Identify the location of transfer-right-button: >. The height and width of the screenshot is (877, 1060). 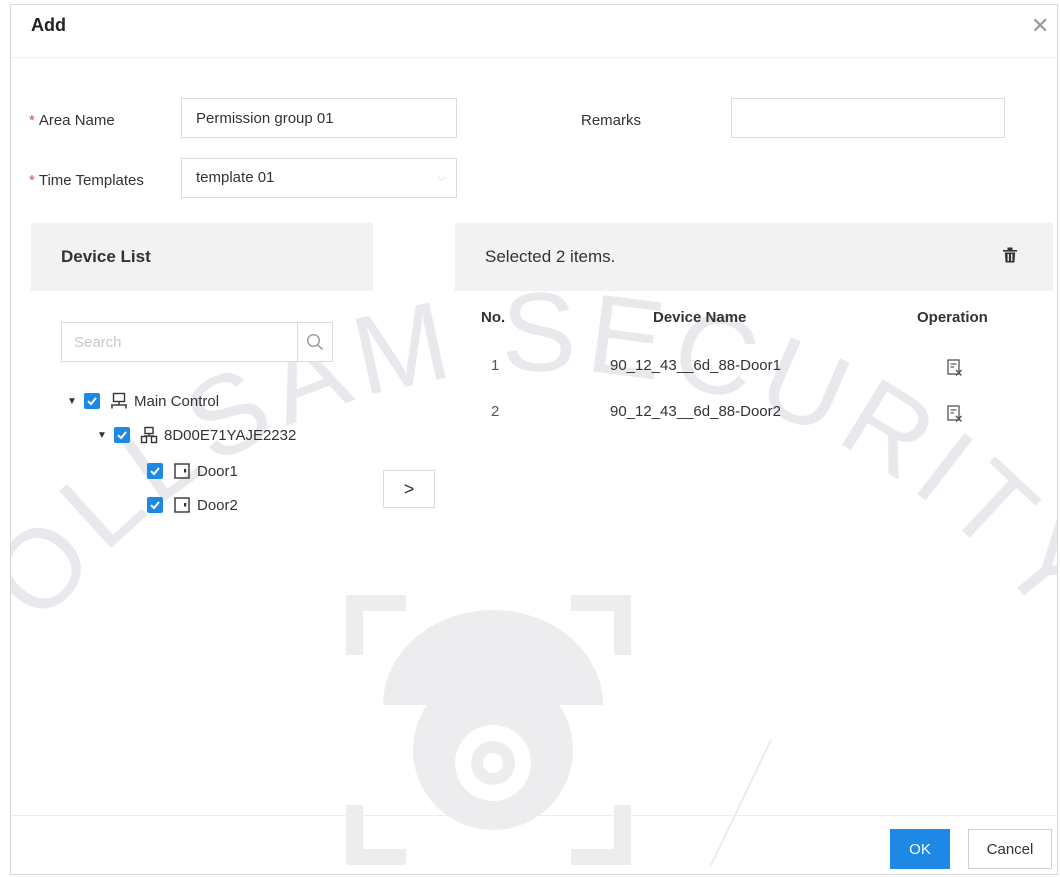
(409, 489).